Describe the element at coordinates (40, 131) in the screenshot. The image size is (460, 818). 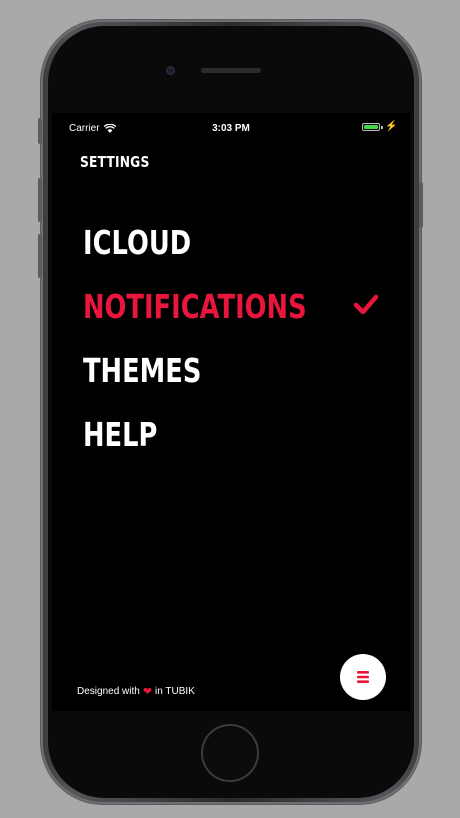
I see `mute-switch` at that location.